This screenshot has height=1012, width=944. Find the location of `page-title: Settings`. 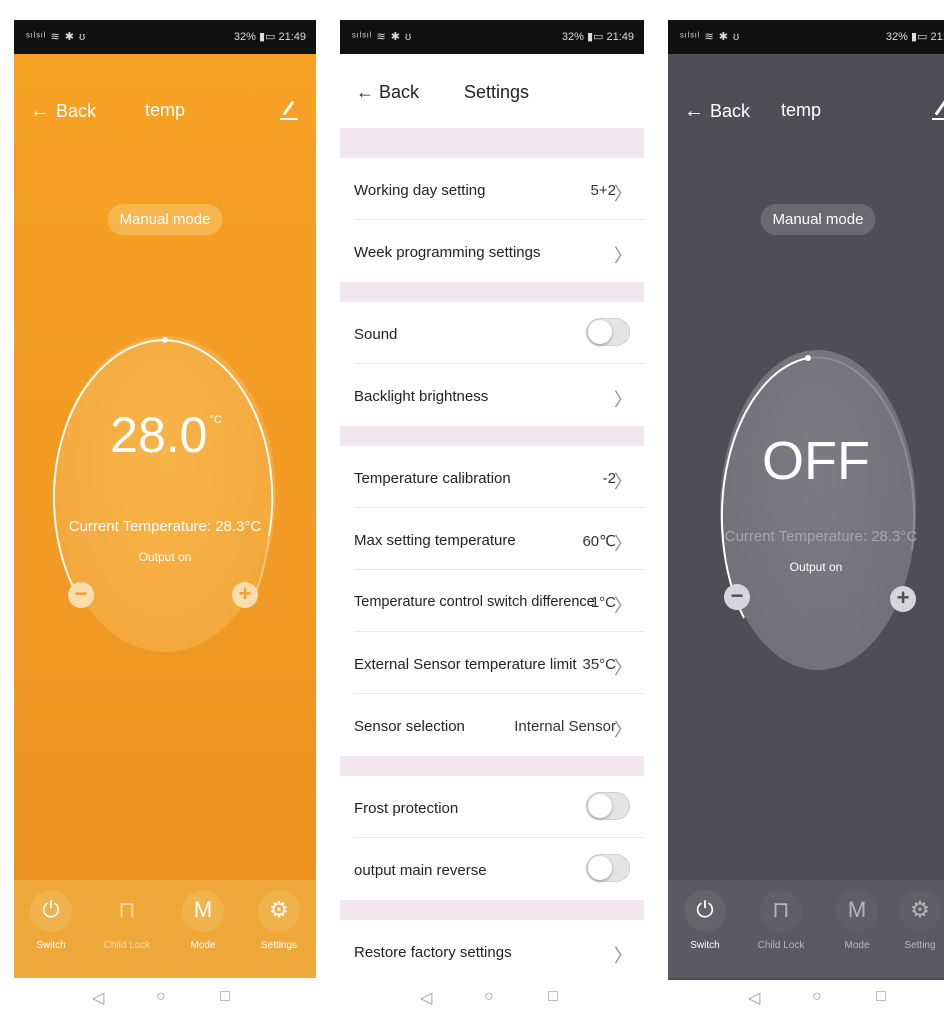

page-title: Settings is located at coordinates (497, 92).